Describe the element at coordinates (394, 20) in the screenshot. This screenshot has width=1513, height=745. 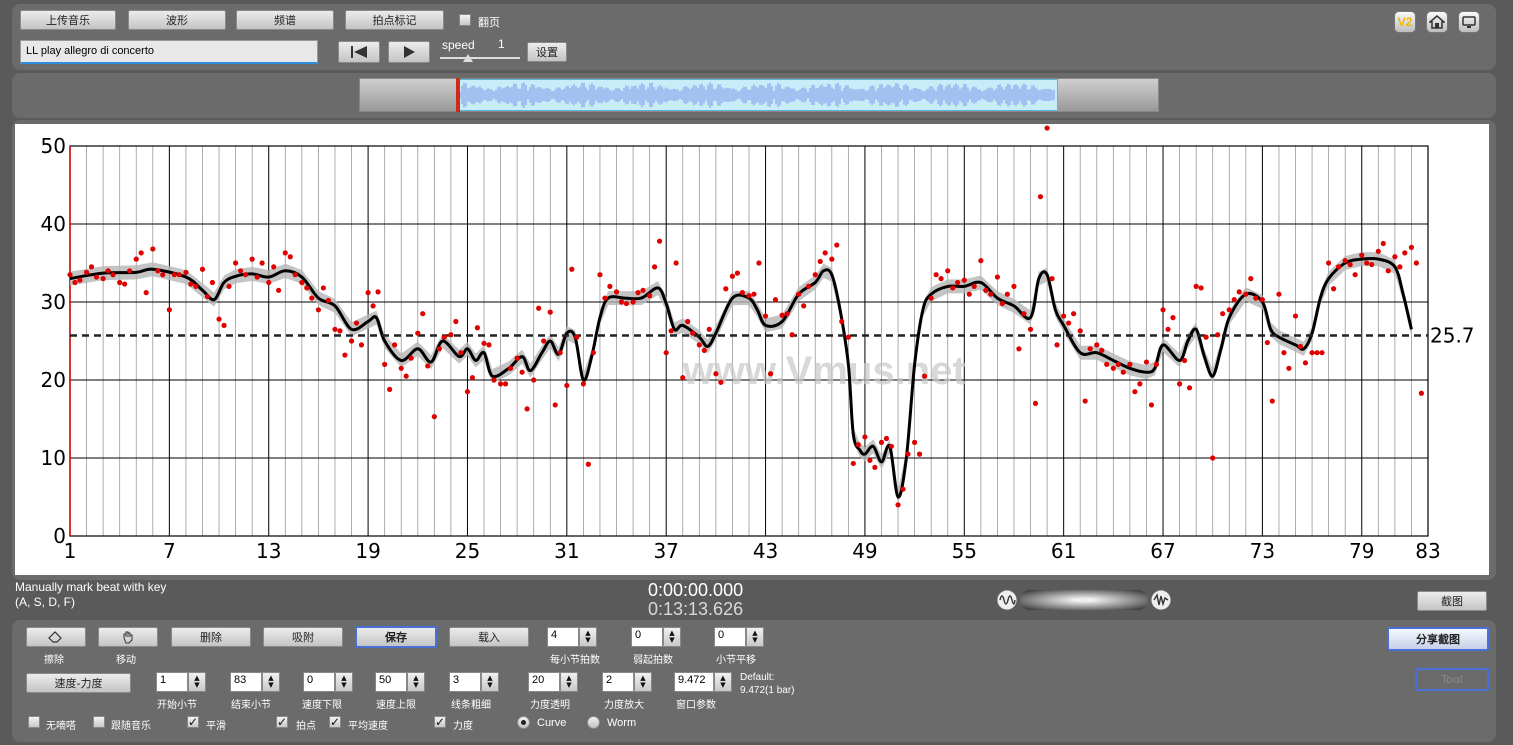
I see `beat-mark-button: 拍点标记` at that location.